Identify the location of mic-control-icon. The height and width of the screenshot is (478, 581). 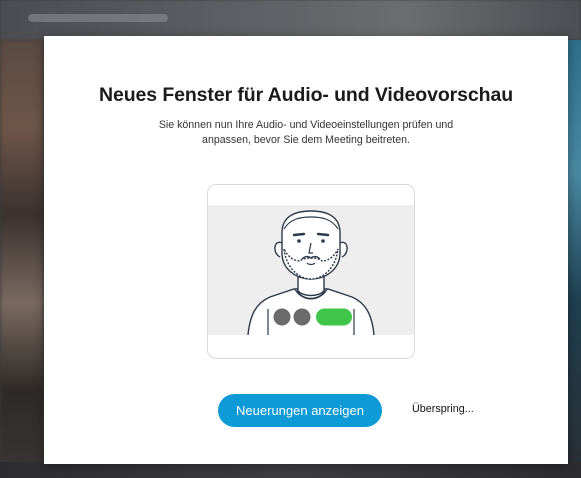
(282, 317).